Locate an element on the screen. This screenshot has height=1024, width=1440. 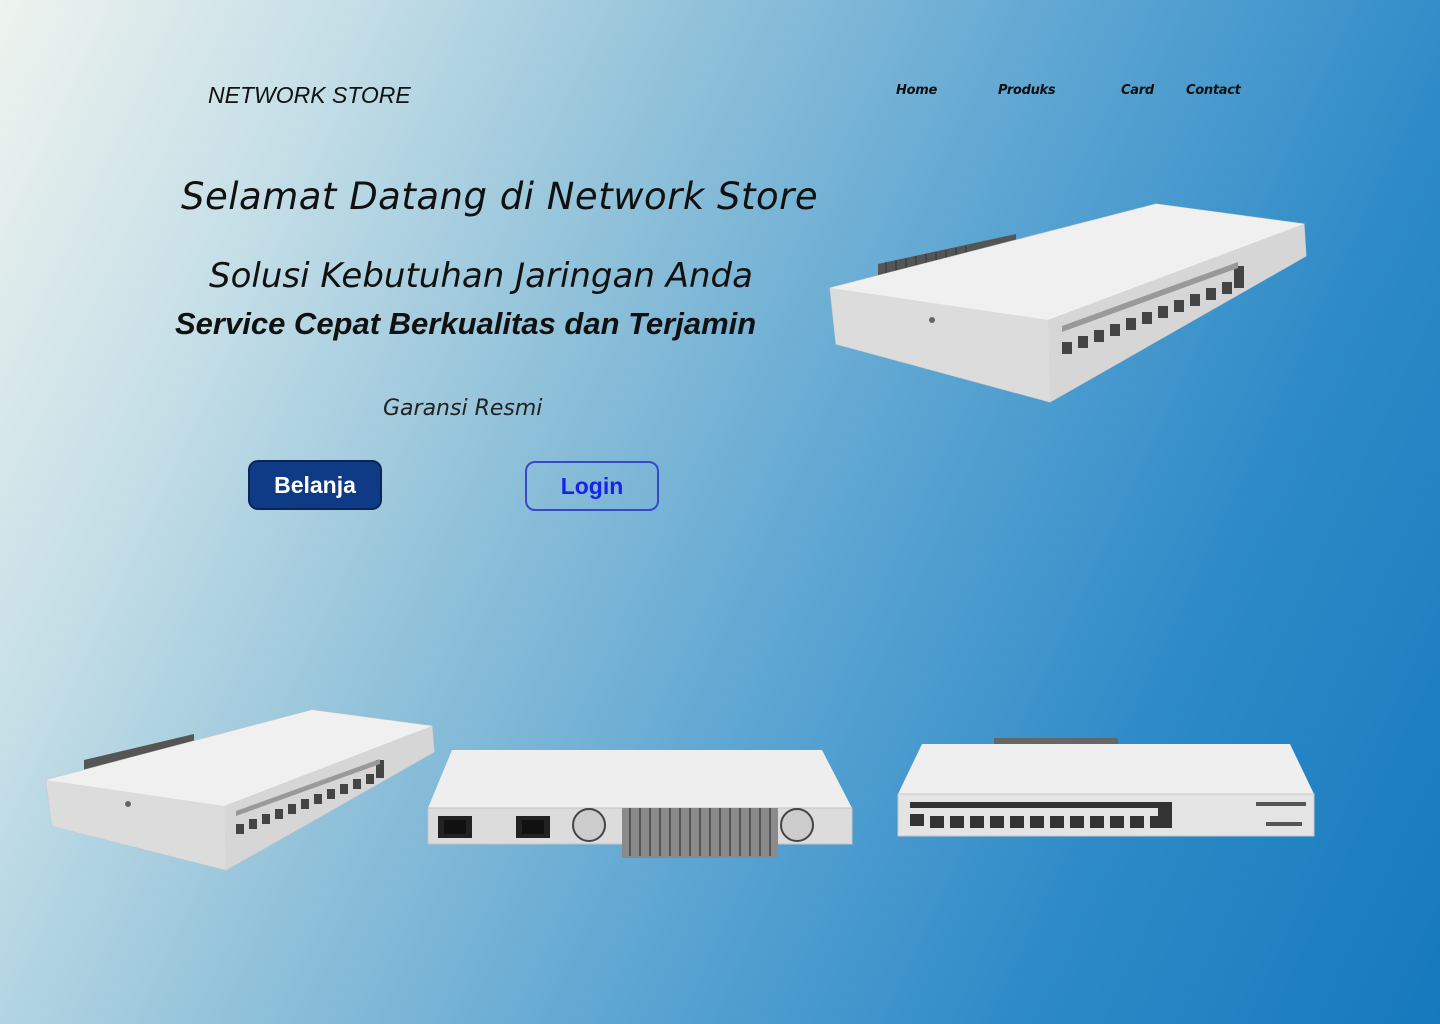
nav-products: Produks is located at coordinates (1027, 90).